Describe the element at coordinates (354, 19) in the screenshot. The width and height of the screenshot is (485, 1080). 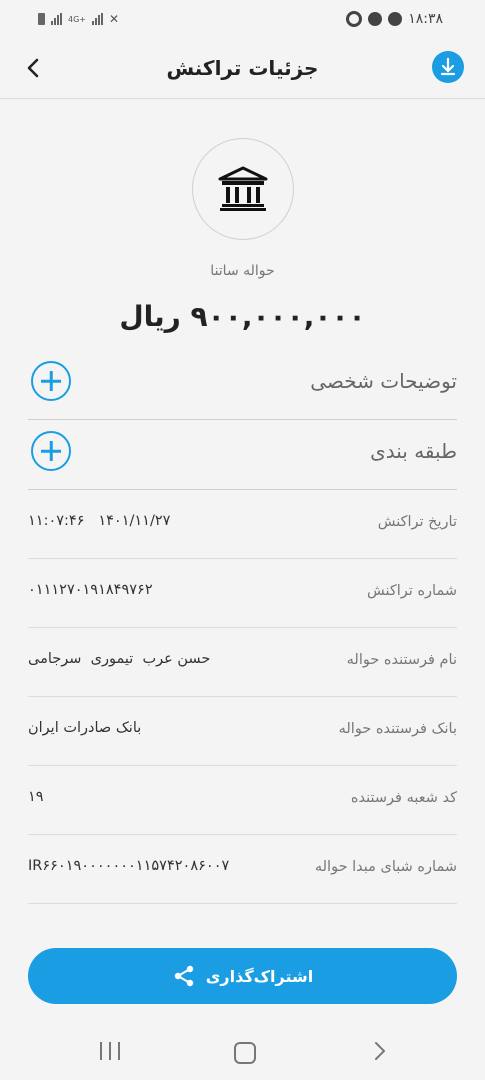
I see `app-icon` at that location.